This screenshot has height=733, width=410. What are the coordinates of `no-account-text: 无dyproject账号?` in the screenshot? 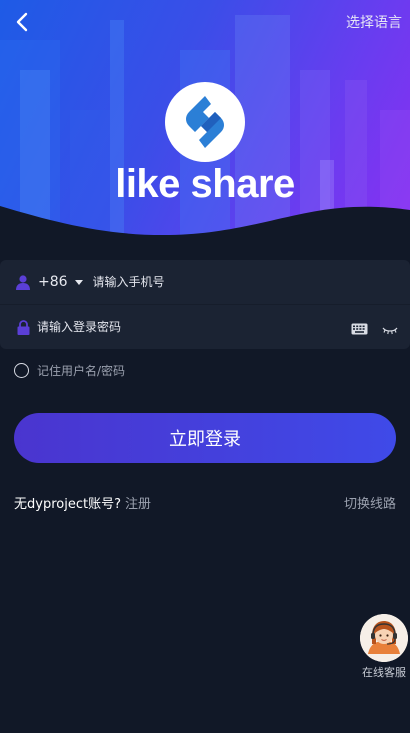 It's located at (67, 504).